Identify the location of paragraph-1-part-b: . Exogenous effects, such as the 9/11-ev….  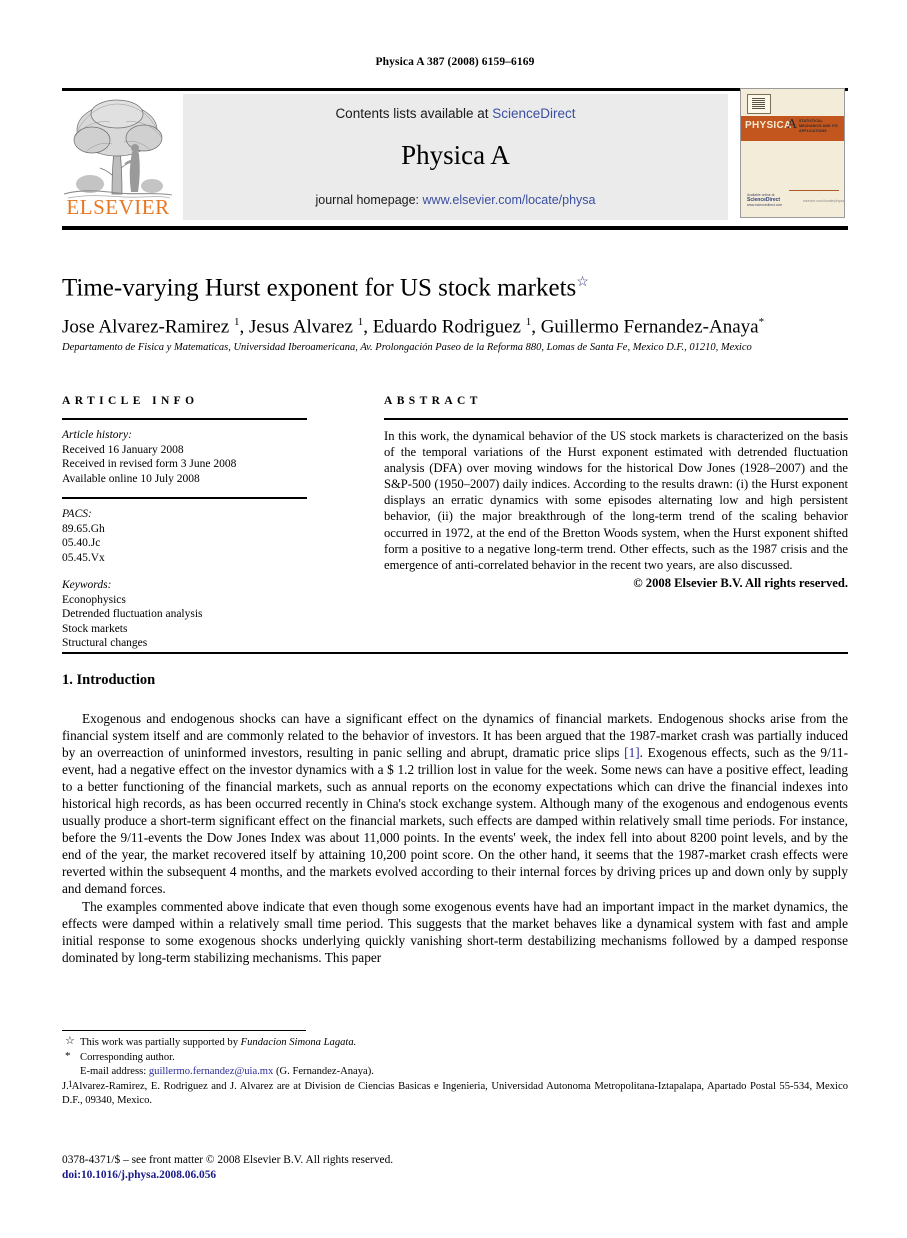
(455, 821).